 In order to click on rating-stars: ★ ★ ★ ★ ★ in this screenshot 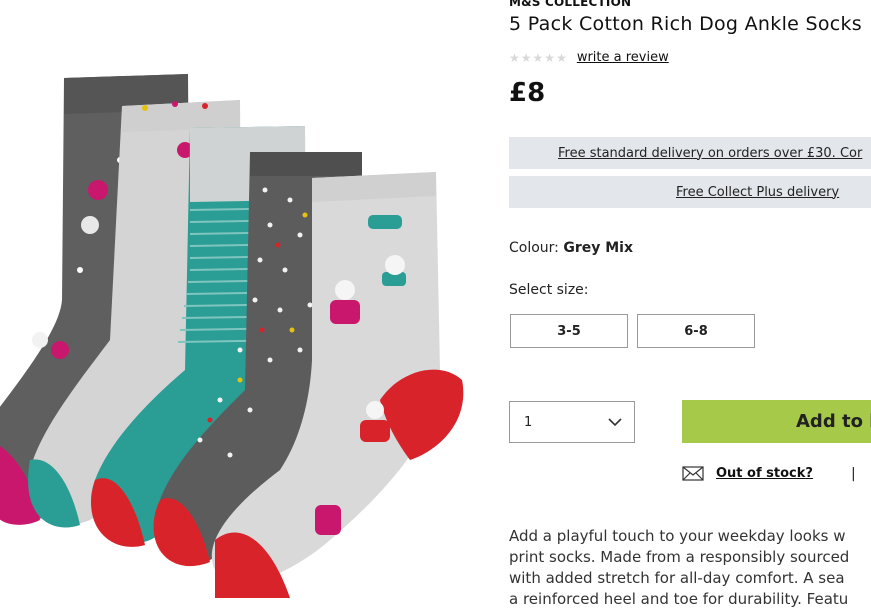, I will do `click(538, 58)`.